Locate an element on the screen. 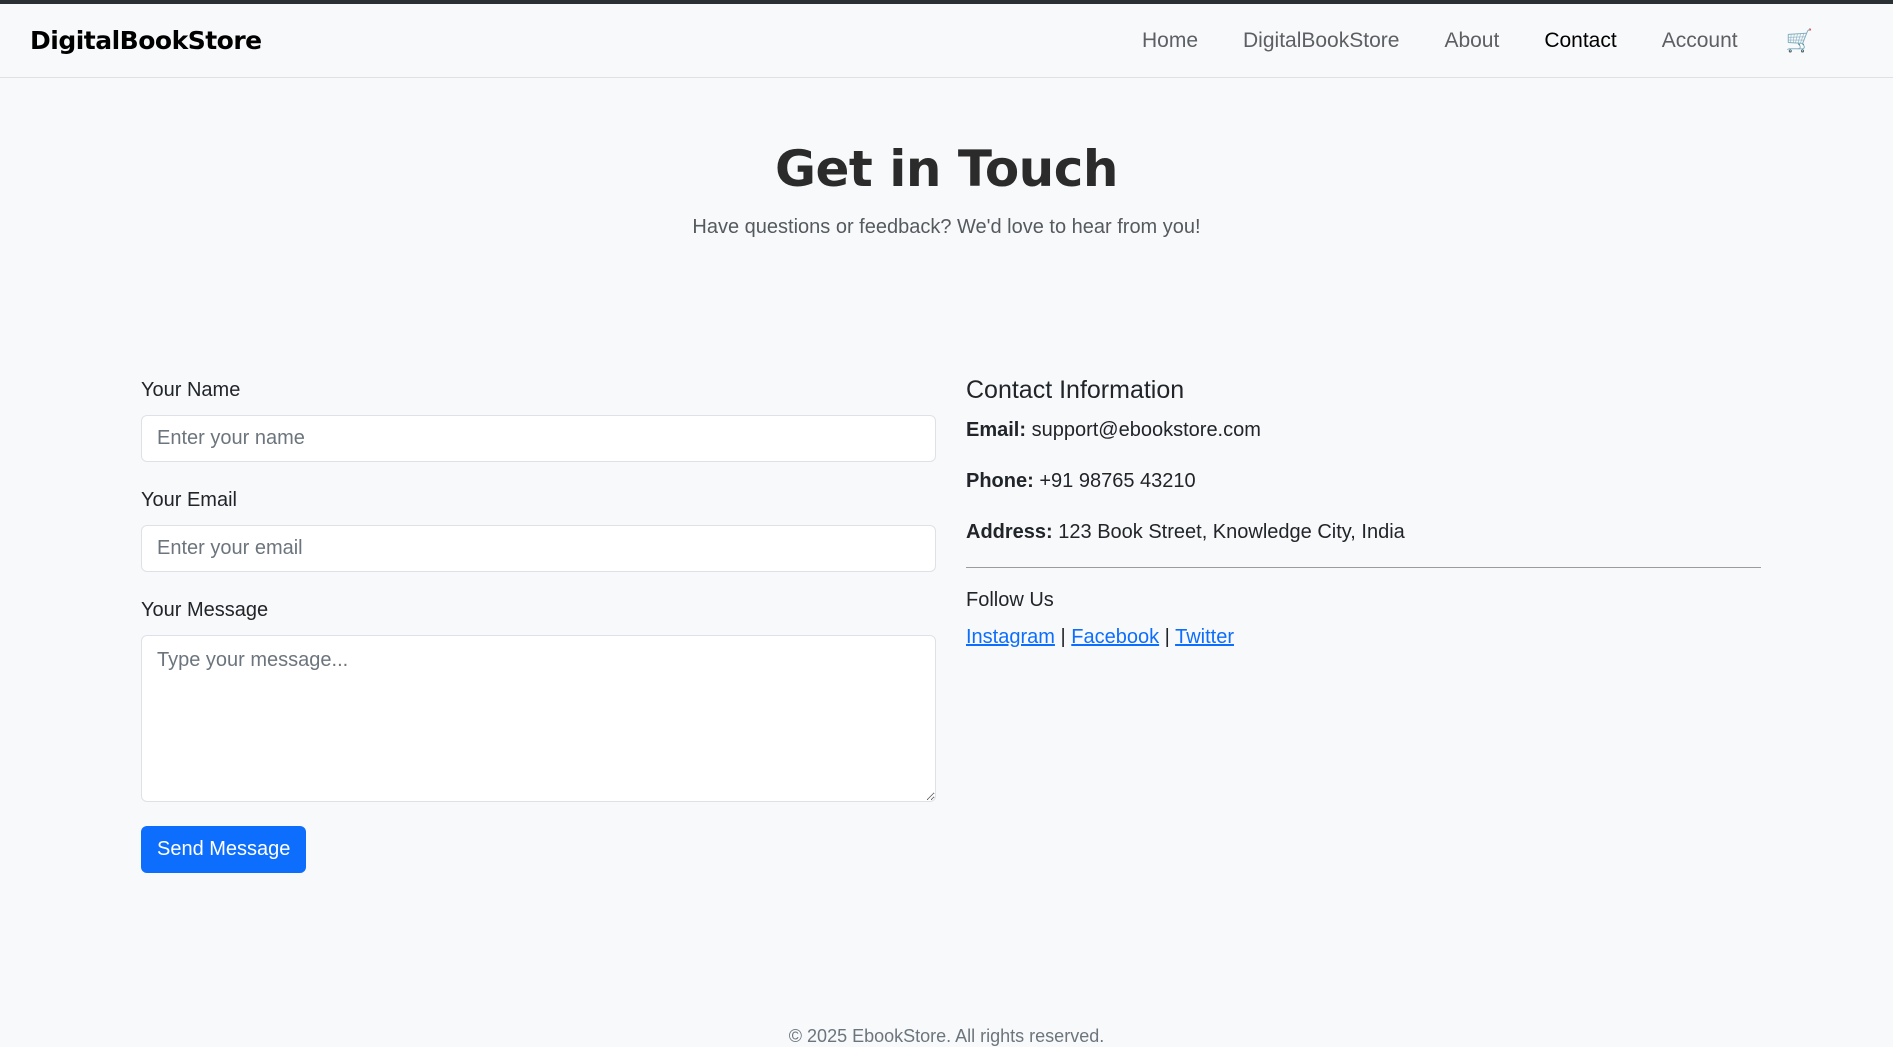  email-group: Your Email is located at coordinates (538, 530).